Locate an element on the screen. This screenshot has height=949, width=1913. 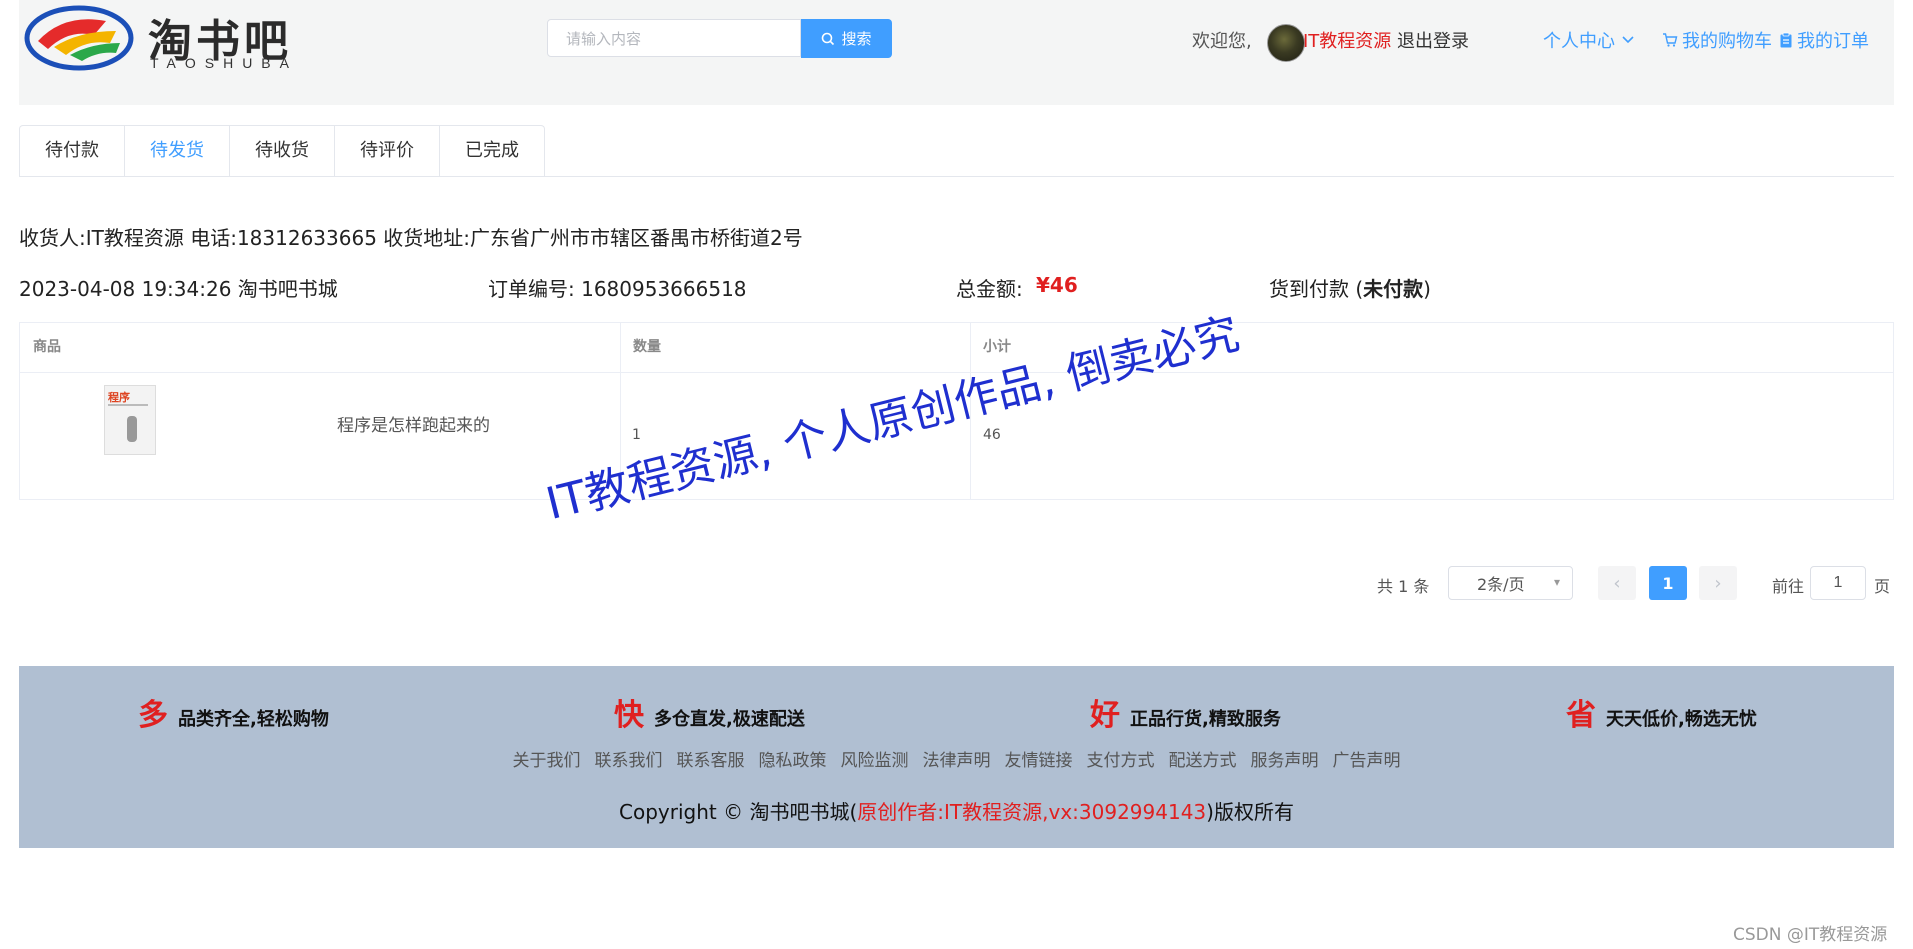
promo-big-char: 多 is located at coordinates (153, 715).